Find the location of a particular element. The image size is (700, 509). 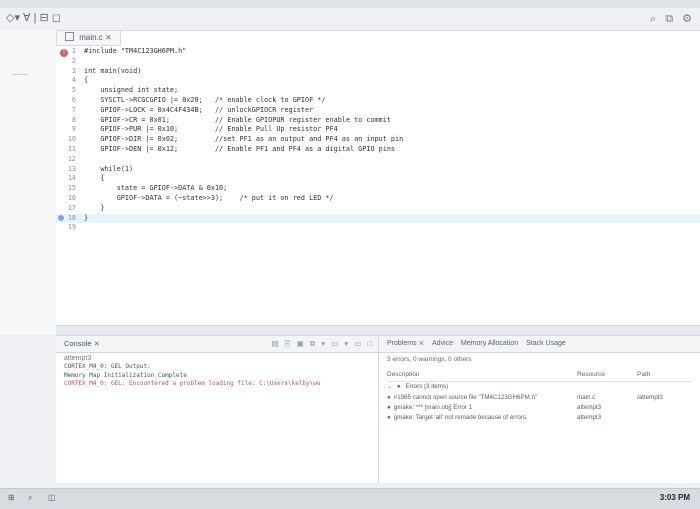

code-line: 3 int main(void) is located at coordinates (378, 72).